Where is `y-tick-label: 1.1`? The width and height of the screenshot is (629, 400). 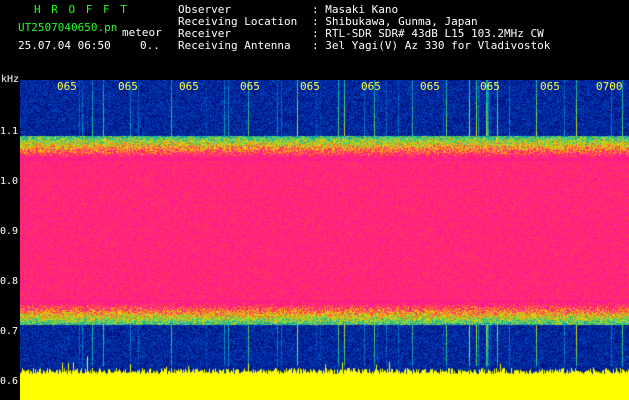
y-tick-label: 1.1 is located at coordinates (9, 131).